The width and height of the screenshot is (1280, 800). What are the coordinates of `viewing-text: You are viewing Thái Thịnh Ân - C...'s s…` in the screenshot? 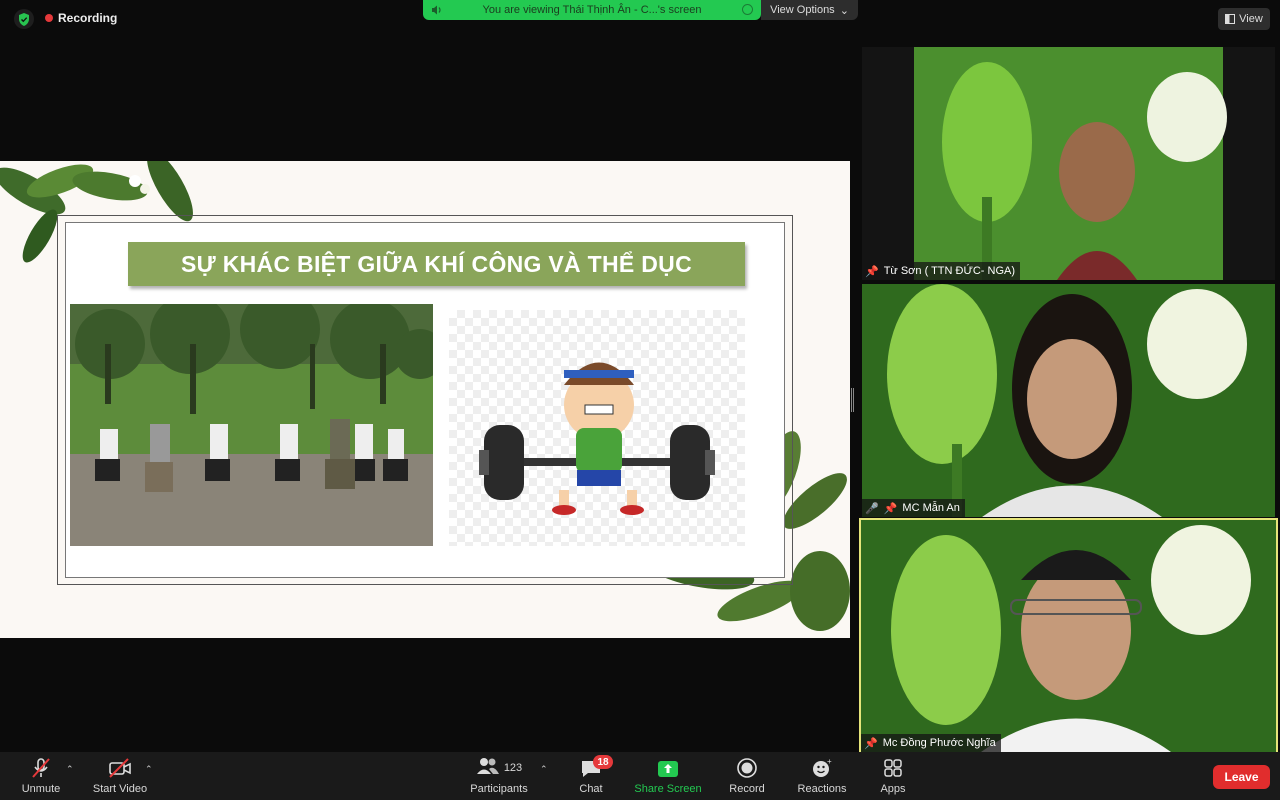 It's located at (592, 10).